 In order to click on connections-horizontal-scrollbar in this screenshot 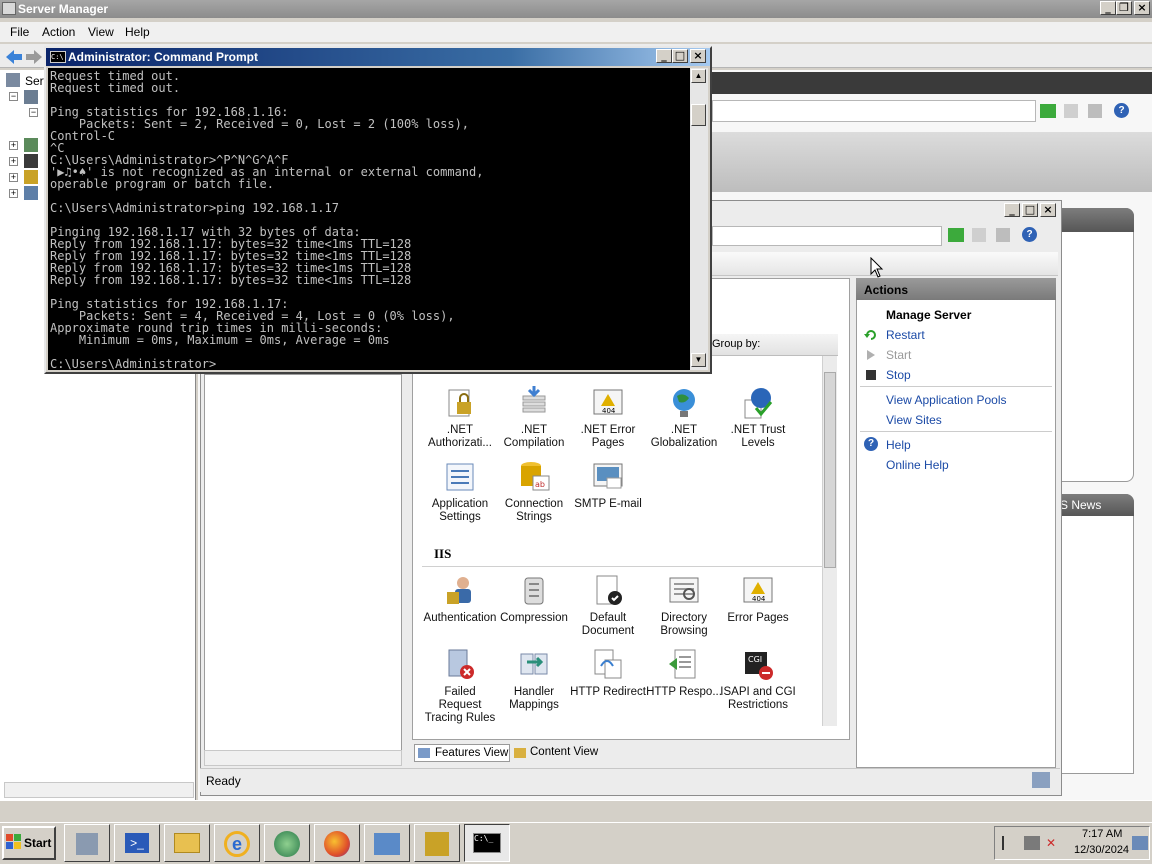, I will do `click(303, 758)`.